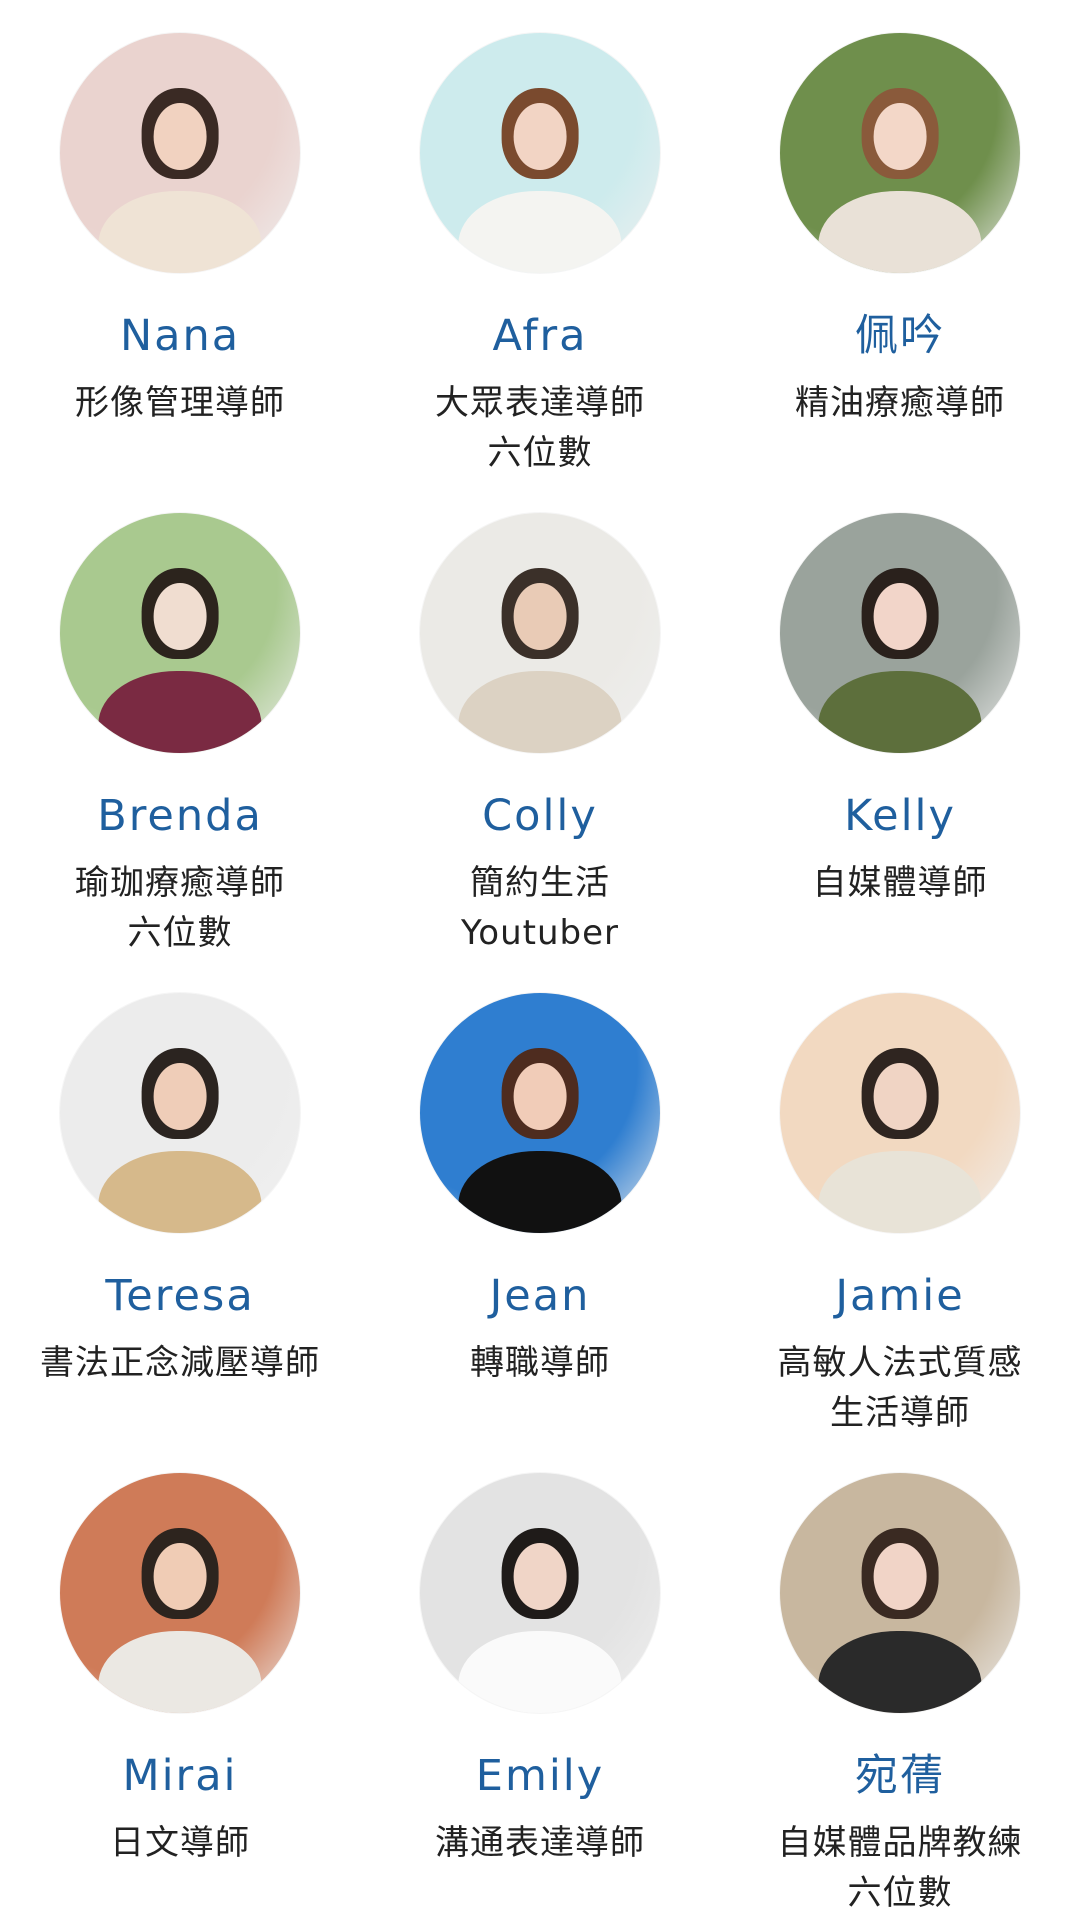 The height and width of the screenshot is (1920, 1080). Describe the element at coordinates (900, 1388) in the screenshot. I see `profile-role: 高敏人法式質感 生活導師` at that location.